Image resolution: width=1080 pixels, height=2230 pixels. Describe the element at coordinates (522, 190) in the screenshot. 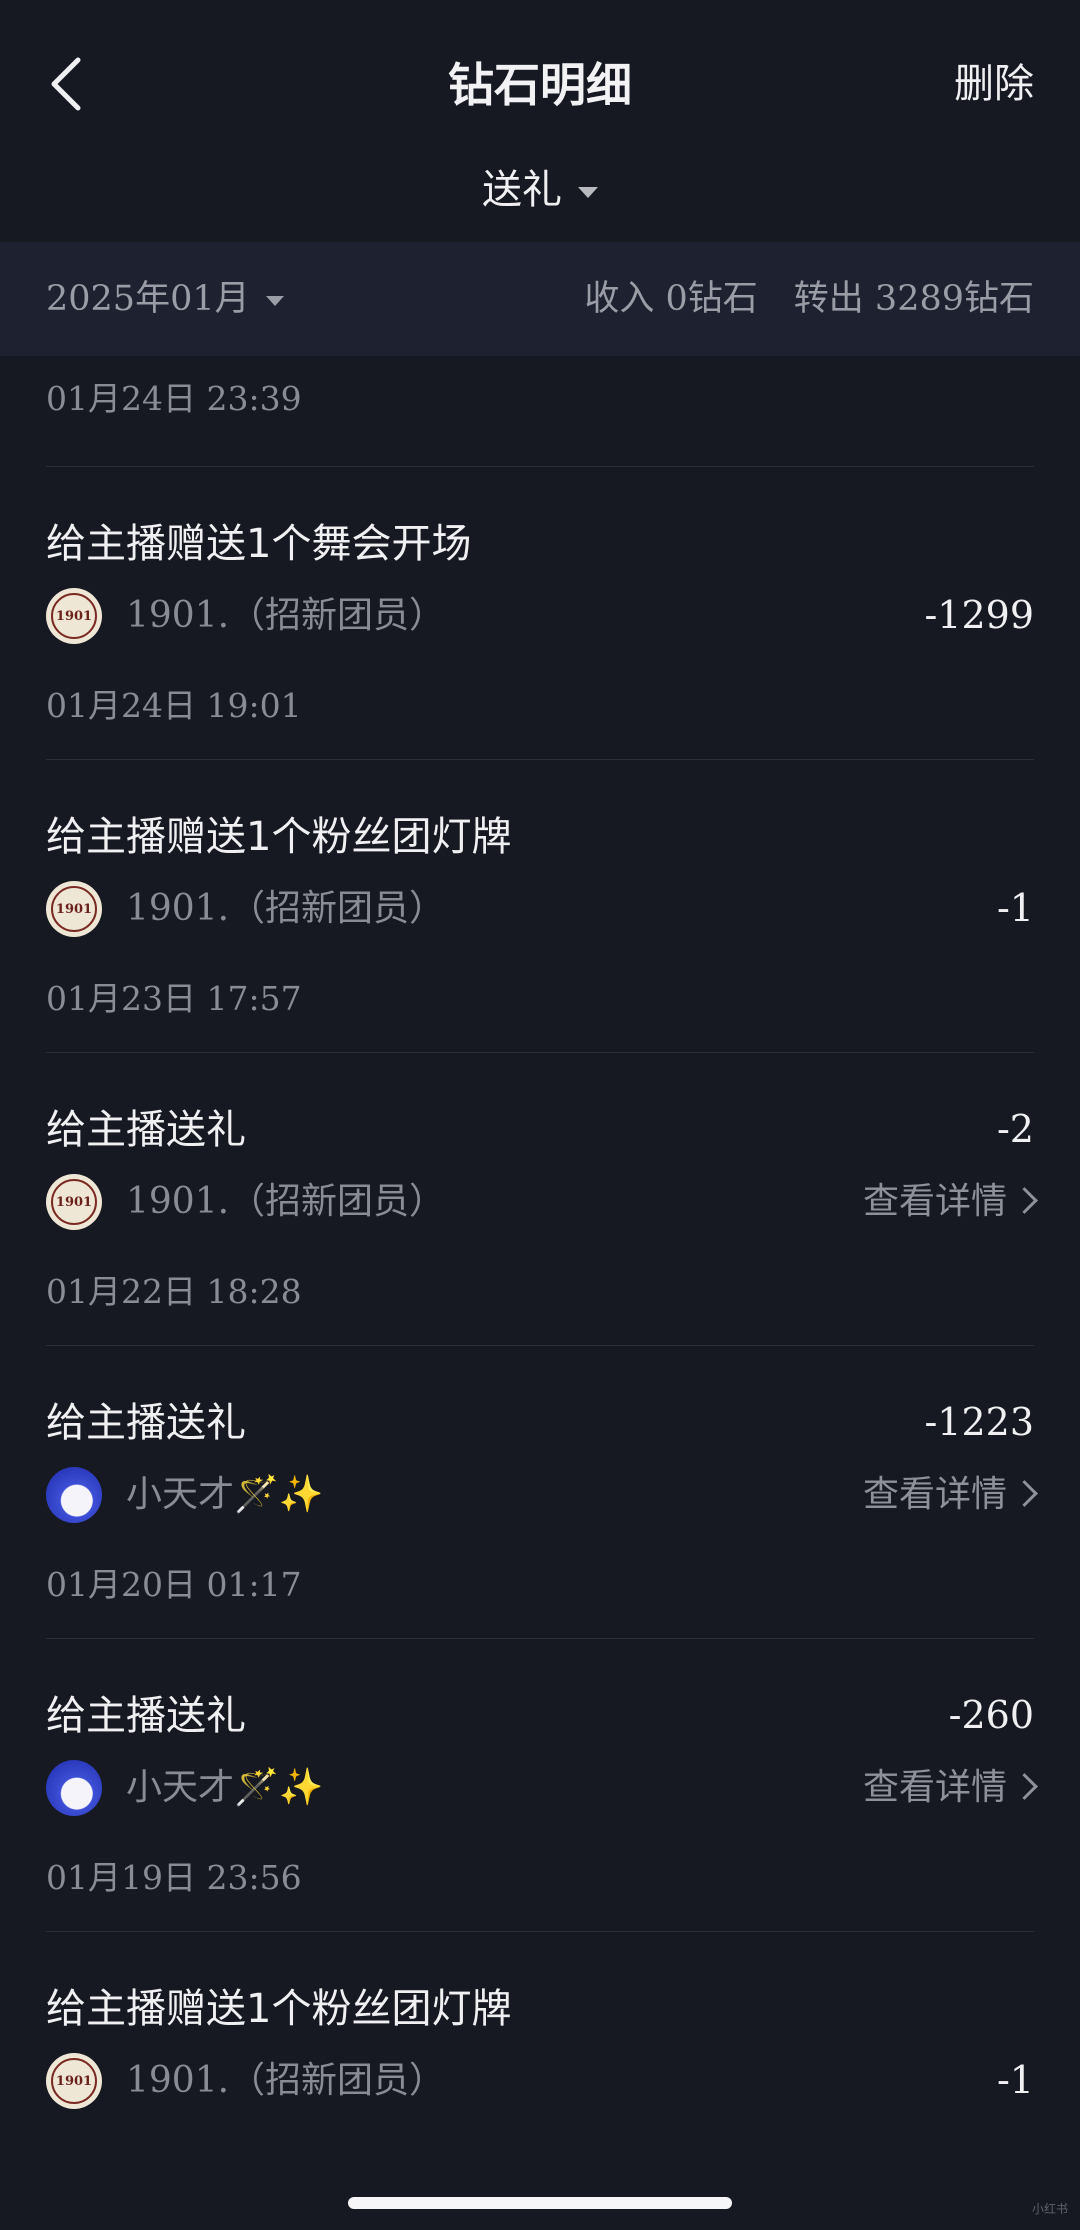

I see `filter-label: 送礼` at that location.